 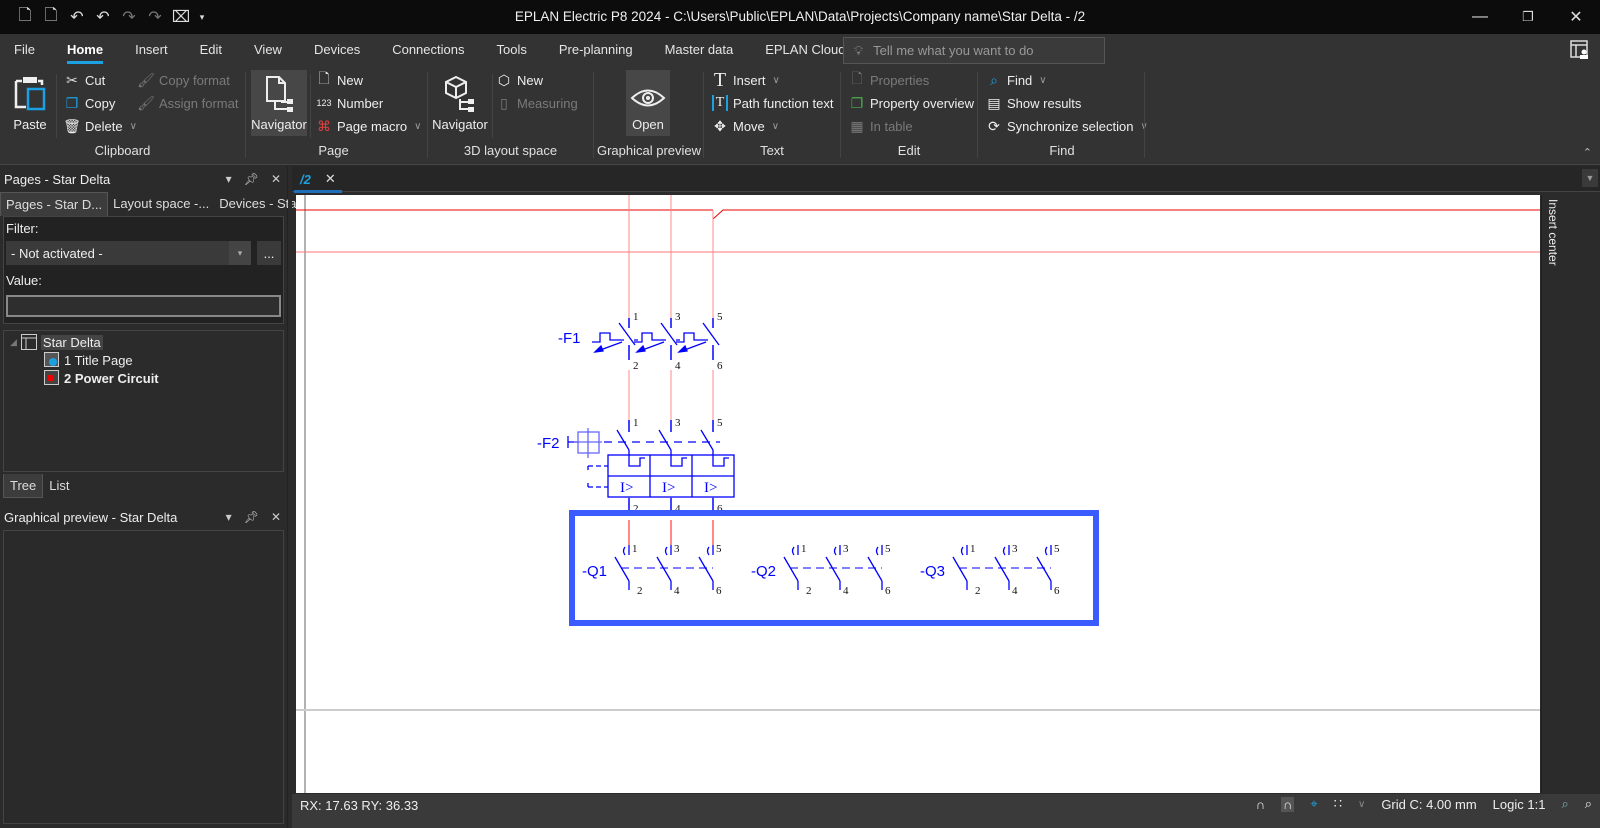 I want to click on page-macro-button: ⌘ Page macro ∨, so click(x=368, y=126).